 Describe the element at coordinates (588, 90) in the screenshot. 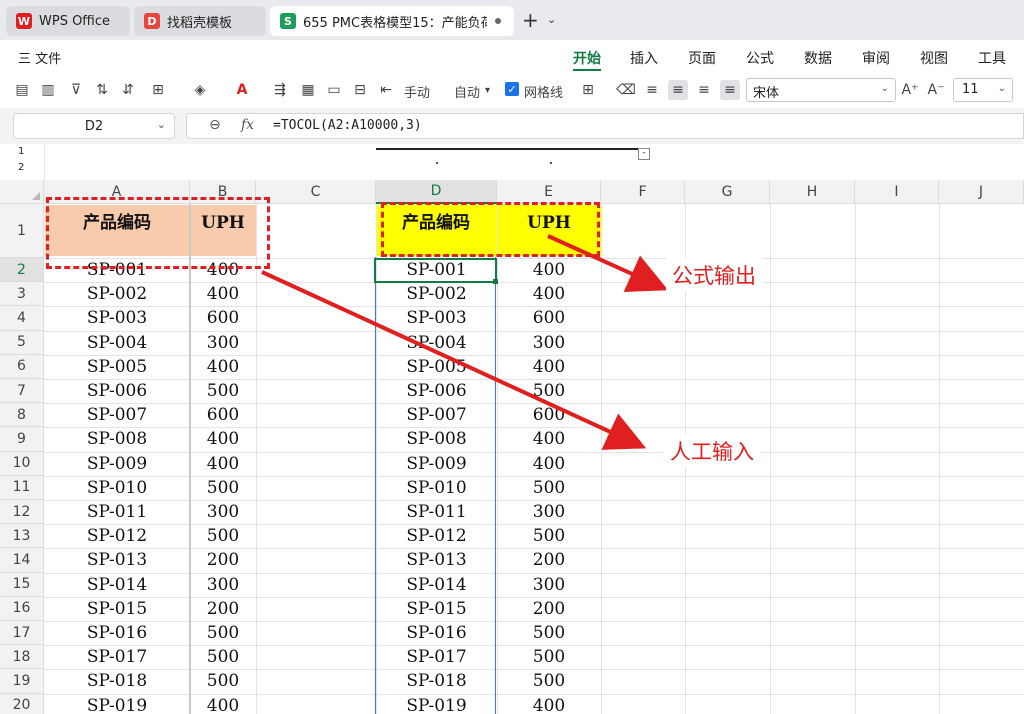

I see `table-style-icon: ⊞` at that location.